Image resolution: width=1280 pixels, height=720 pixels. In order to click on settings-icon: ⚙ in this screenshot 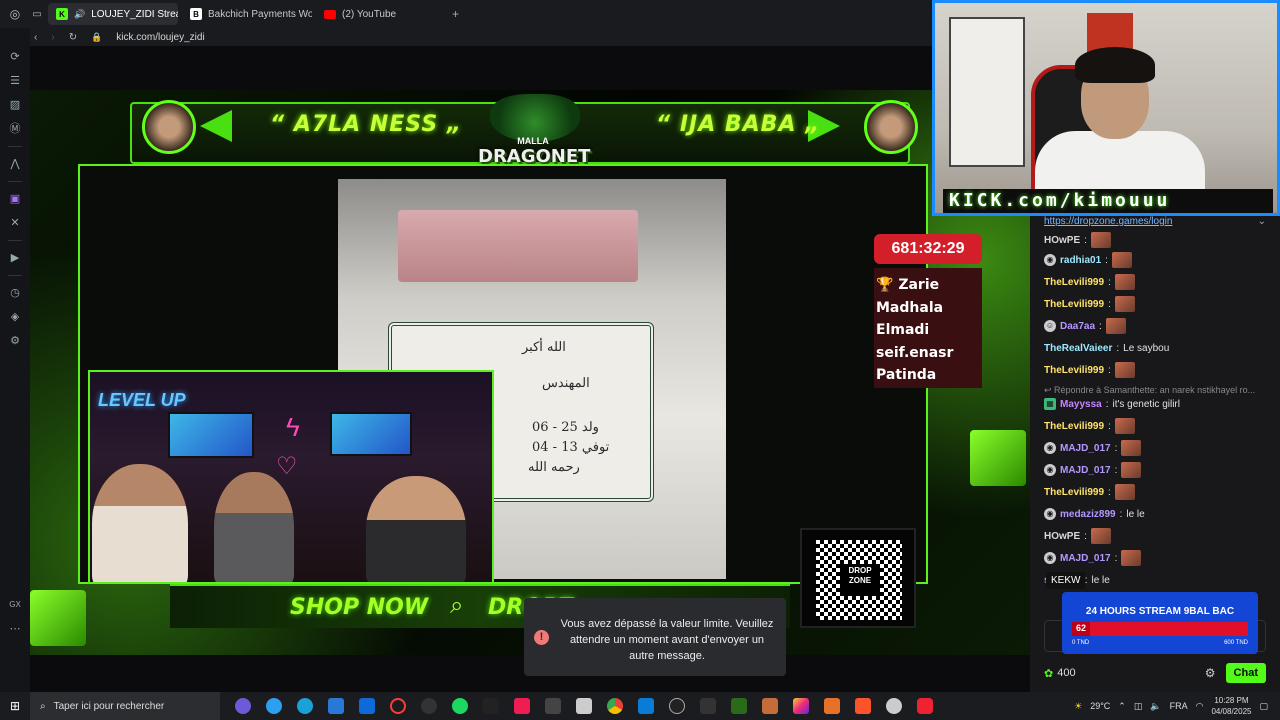, I will do `click(15, 341)`.